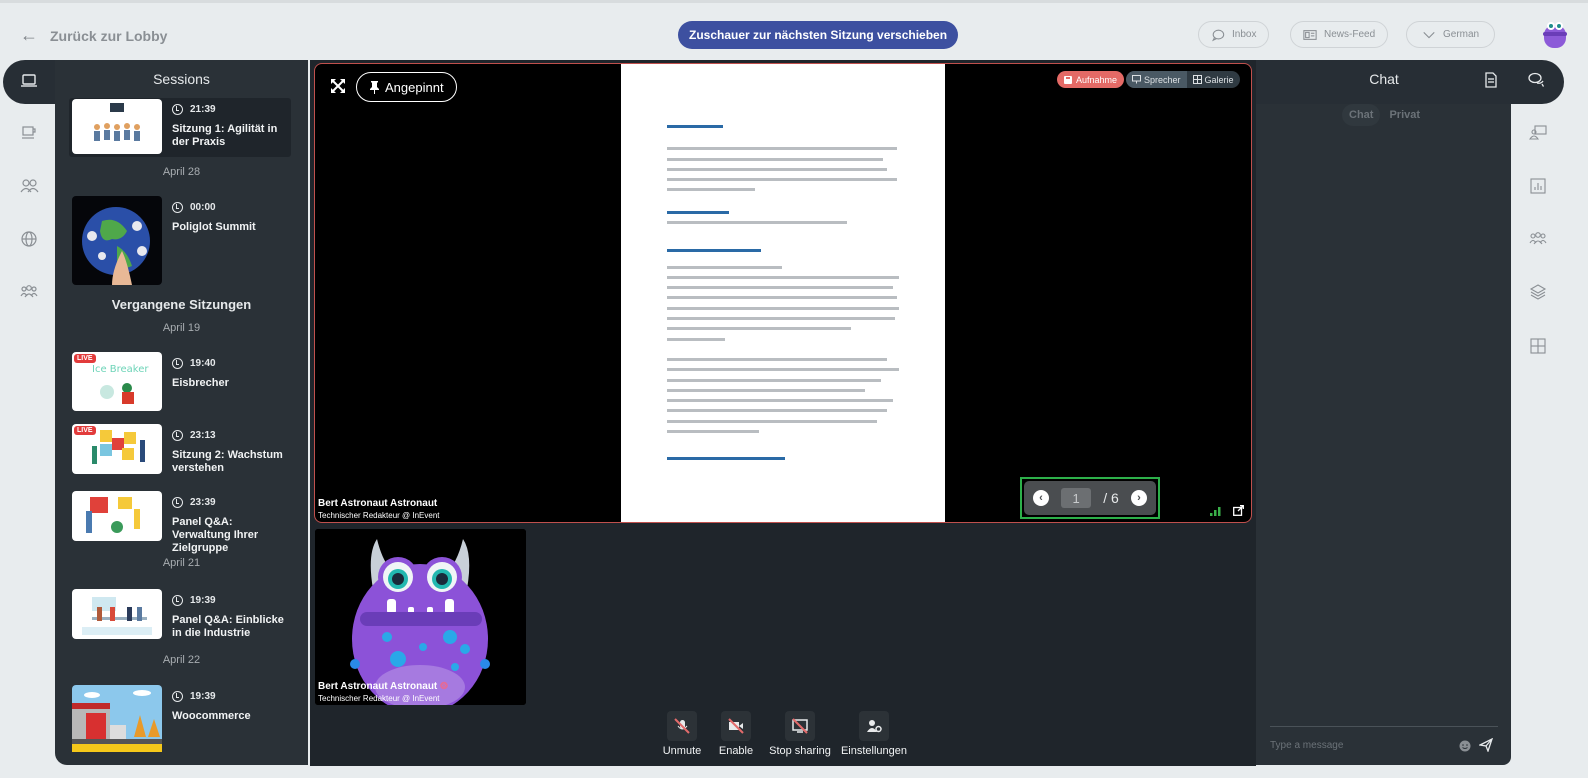 The height and width of the screenshot is (778, 1588). Describe the element at coordinates (200, 383) in the screenshot. I see `session-title: Eisbrecher` at that location.